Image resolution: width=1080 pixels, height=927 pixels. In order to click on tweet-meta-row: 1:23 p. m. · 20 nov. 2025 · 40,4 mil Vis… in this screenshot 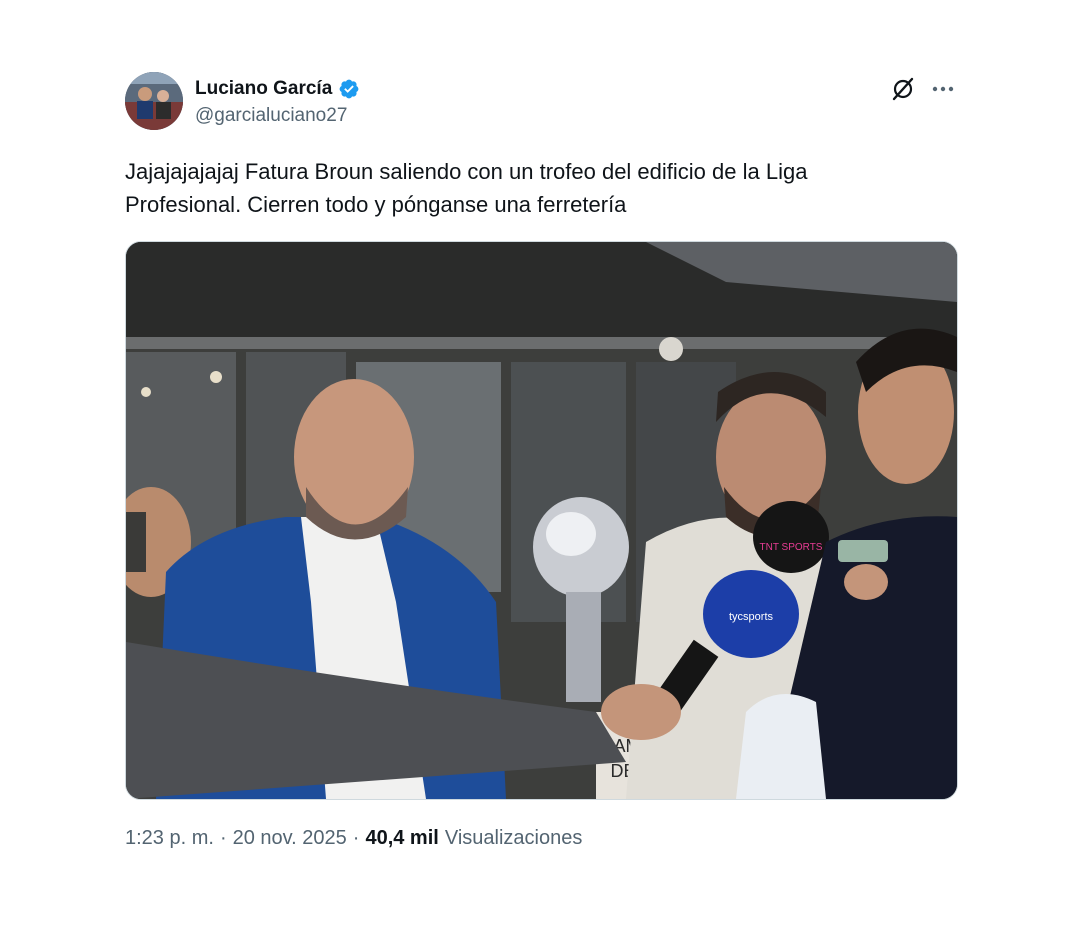, I will do `click(353, 838)`.